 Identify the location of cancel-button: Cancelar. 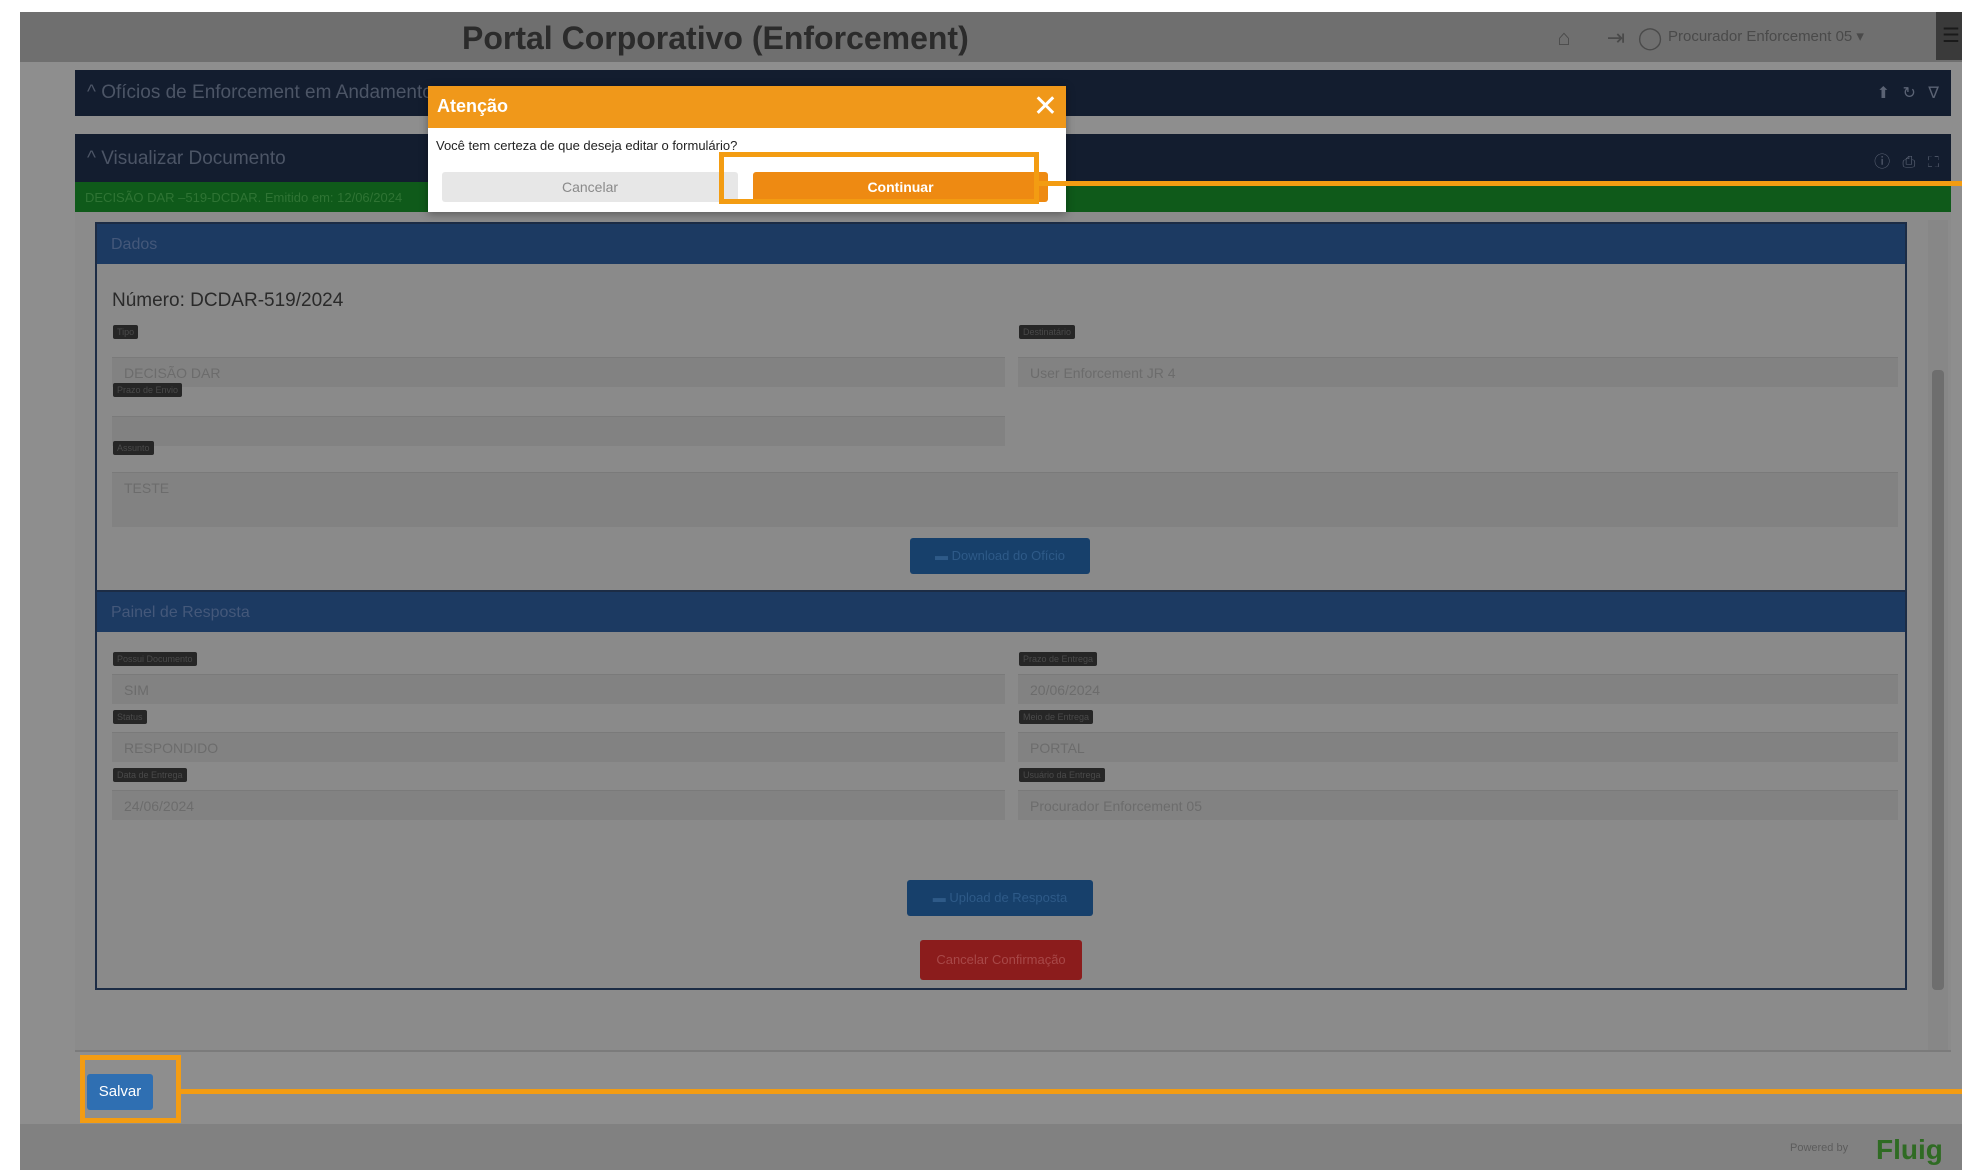
(590, 187).